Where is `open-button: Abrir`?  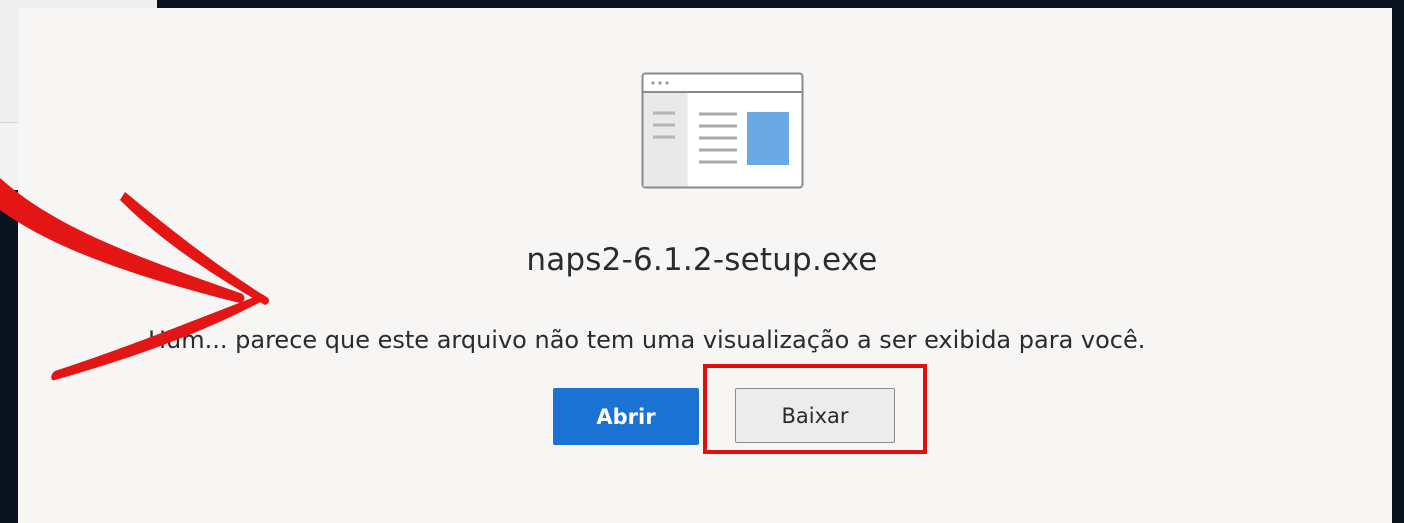 open-button: Abrir is located at coordinates (626, 416).